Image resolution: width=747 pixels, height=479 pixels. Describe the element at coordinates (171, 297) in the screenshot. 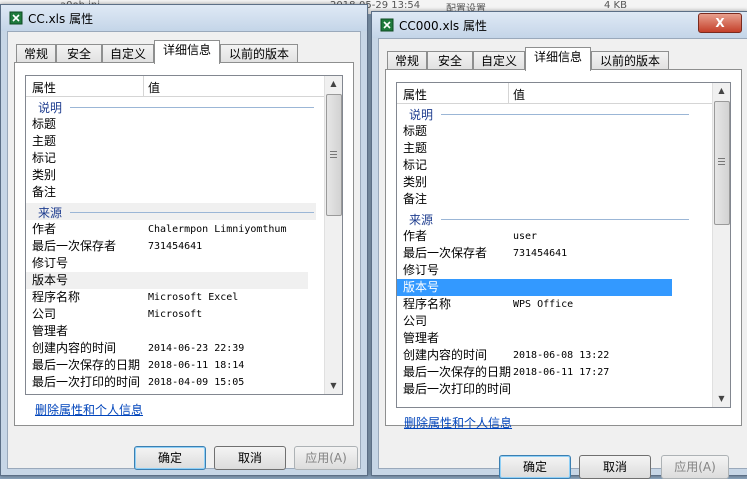

I see `list-item: 程序名称 Microsoft Excel` at that location.